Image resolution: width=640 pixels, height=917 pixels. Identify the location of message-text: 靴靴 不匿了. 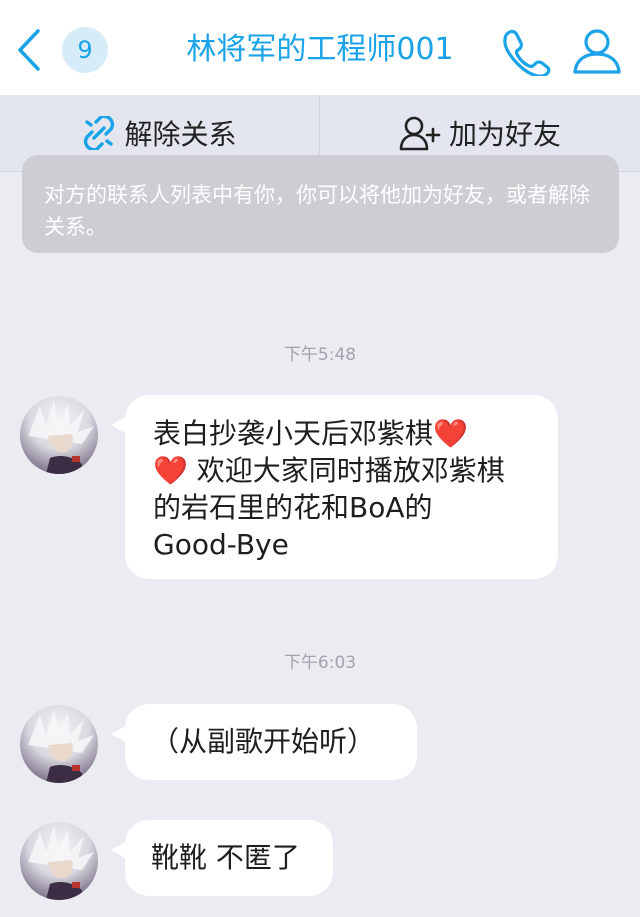
(225, 857).